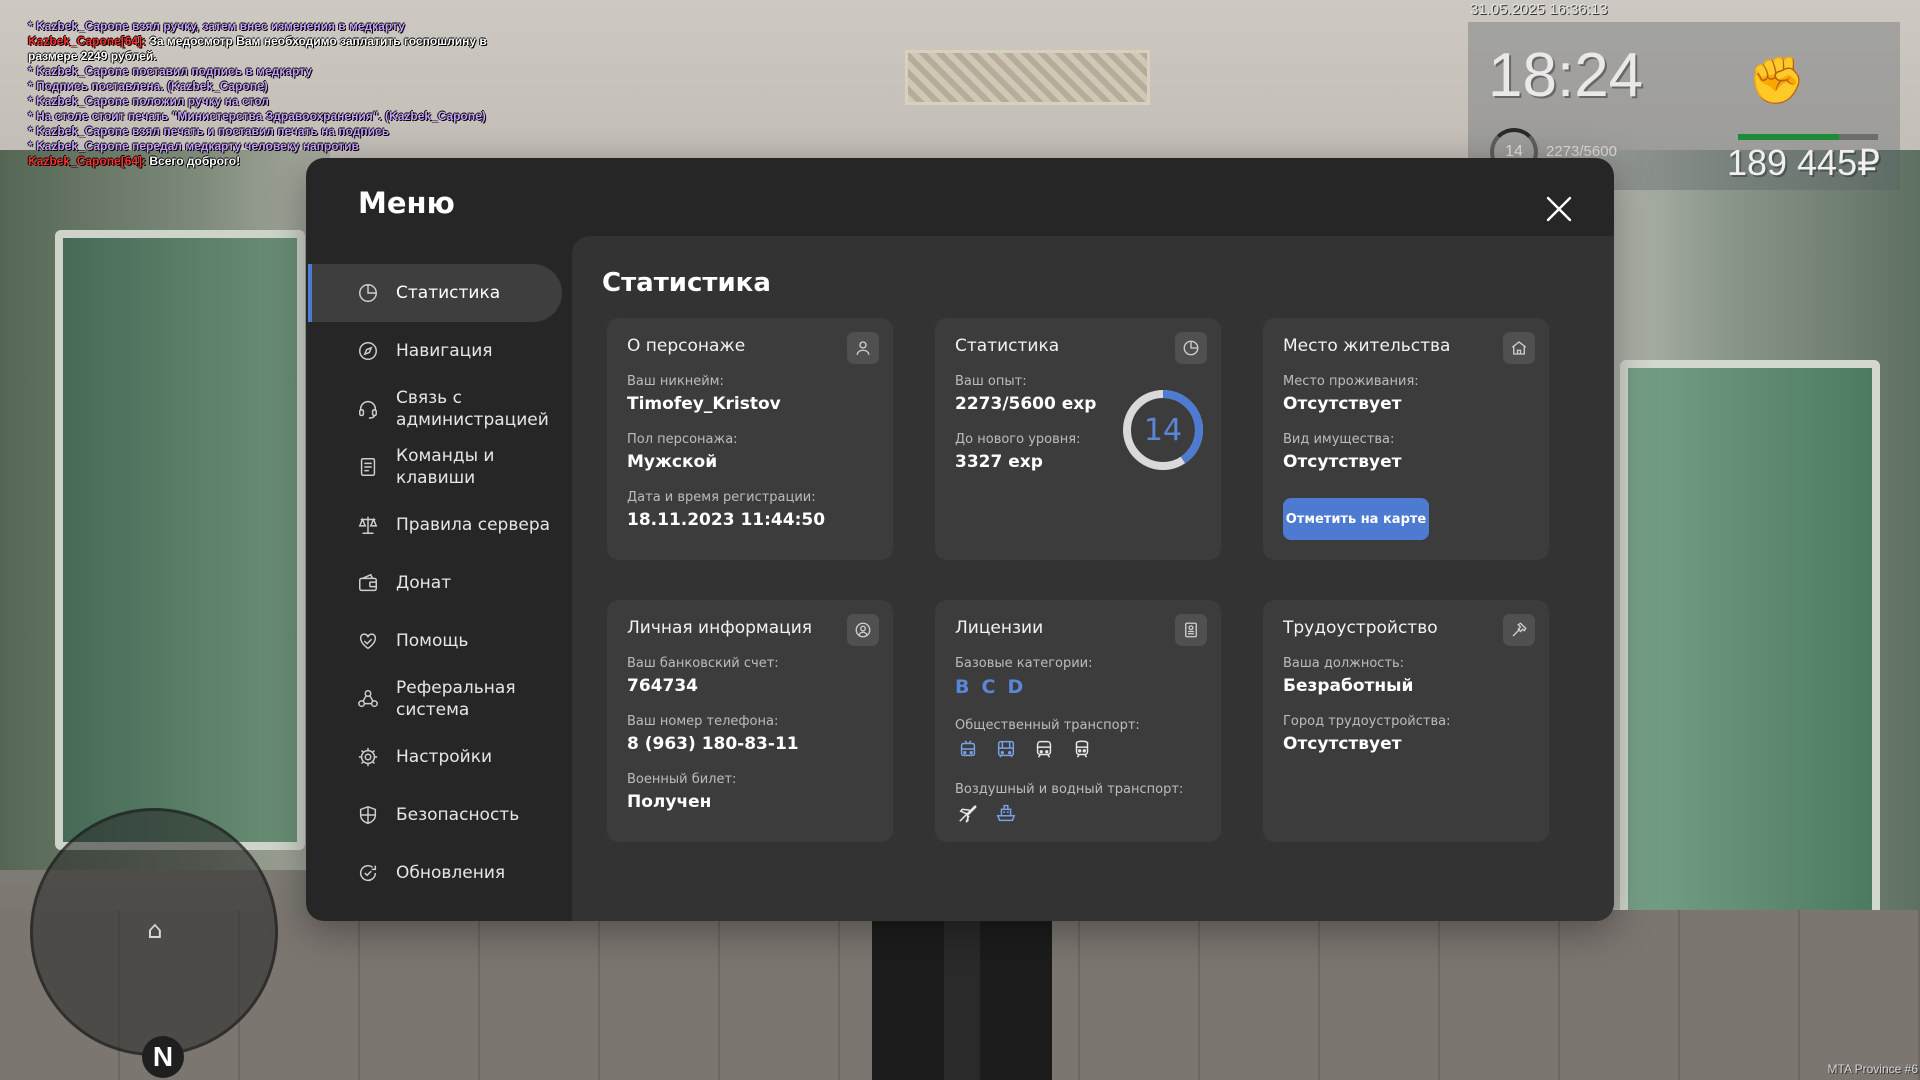  What do you see at coordinates (368, 583) in the screenshot?
I see `wallet-icon` at bounding box center [368, 583].